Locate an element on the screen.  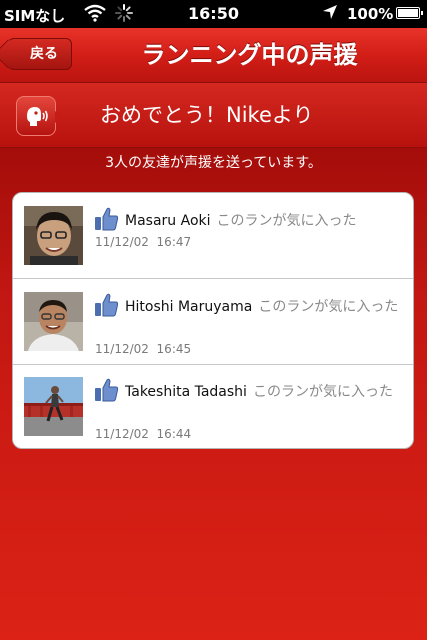
cheer-message: Hitoshi Maruyama このランが気に入った is located at coordinates (249, 307).